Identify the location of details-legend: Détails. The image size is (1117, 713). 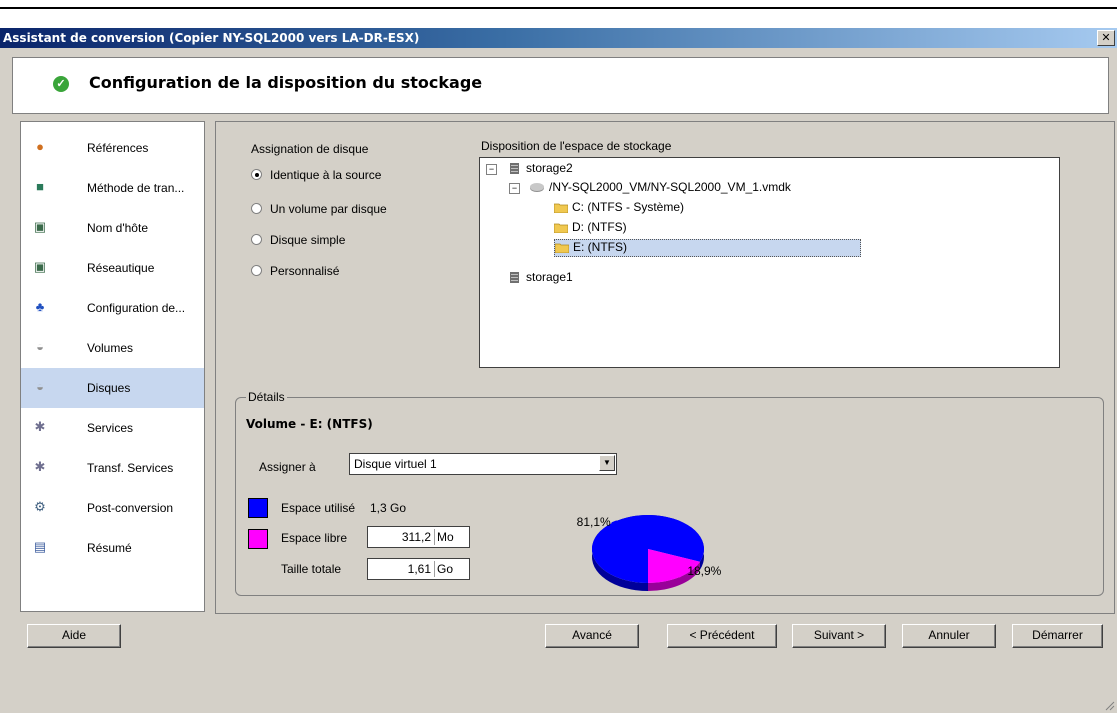
(266, 397).